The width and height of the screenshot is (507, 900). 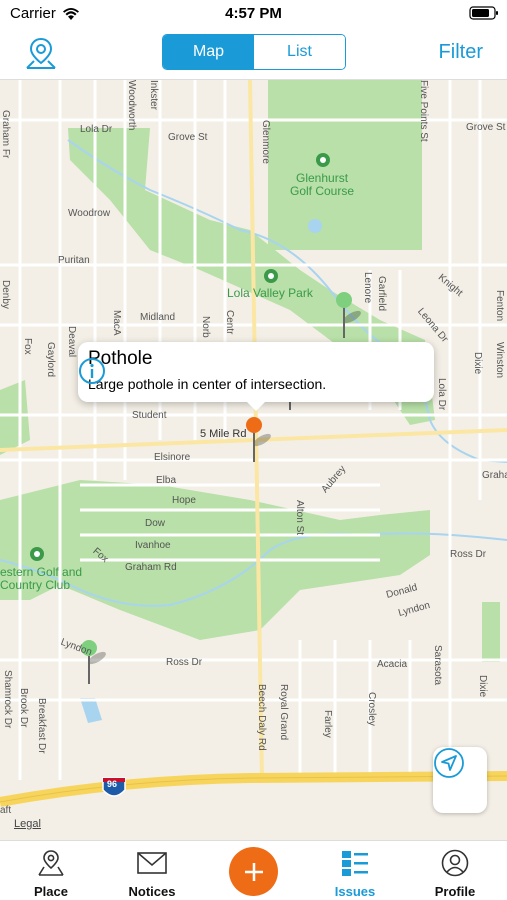 What do you see at coordinates (50, 360) in the screenshot?
I see `street-label: Gaylord` at bounding box center [50, 360].